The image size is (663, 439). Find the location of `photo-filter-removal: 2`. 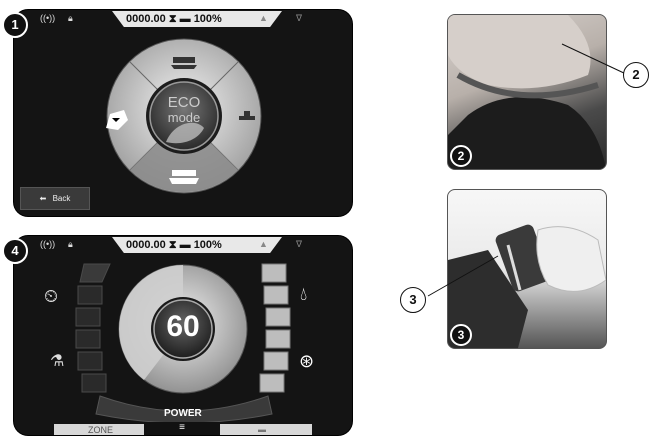

photo-filter-removal: 2 is located at coordinates (527, 92).